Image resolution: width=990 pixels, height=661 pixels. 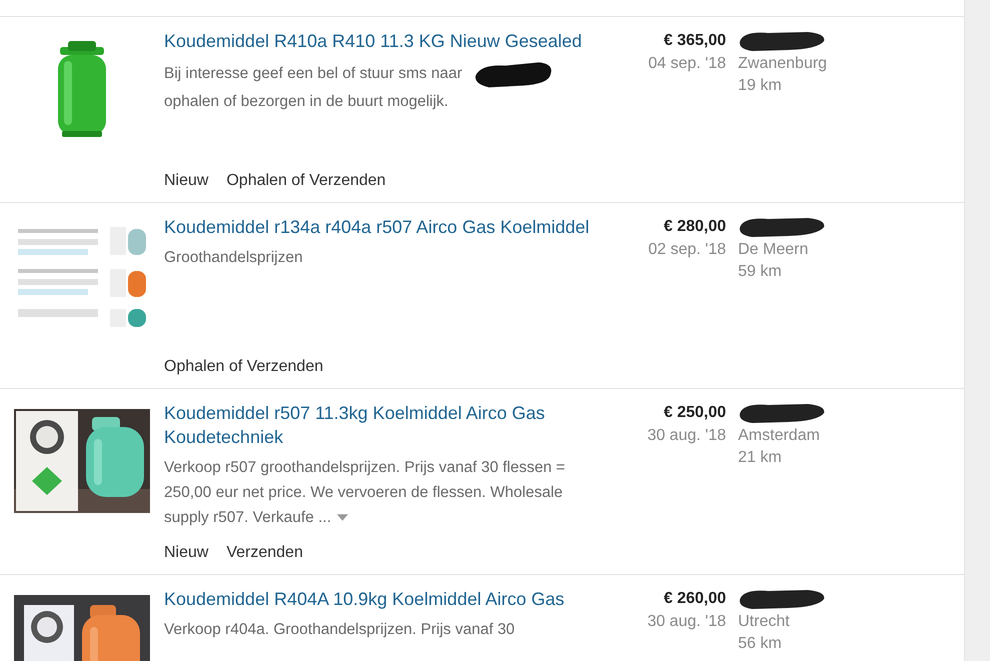 What do you see at coordinates (774, 250) in the screenshot?
I see `seller-location: De Meern` at bounding box center [774, 250].